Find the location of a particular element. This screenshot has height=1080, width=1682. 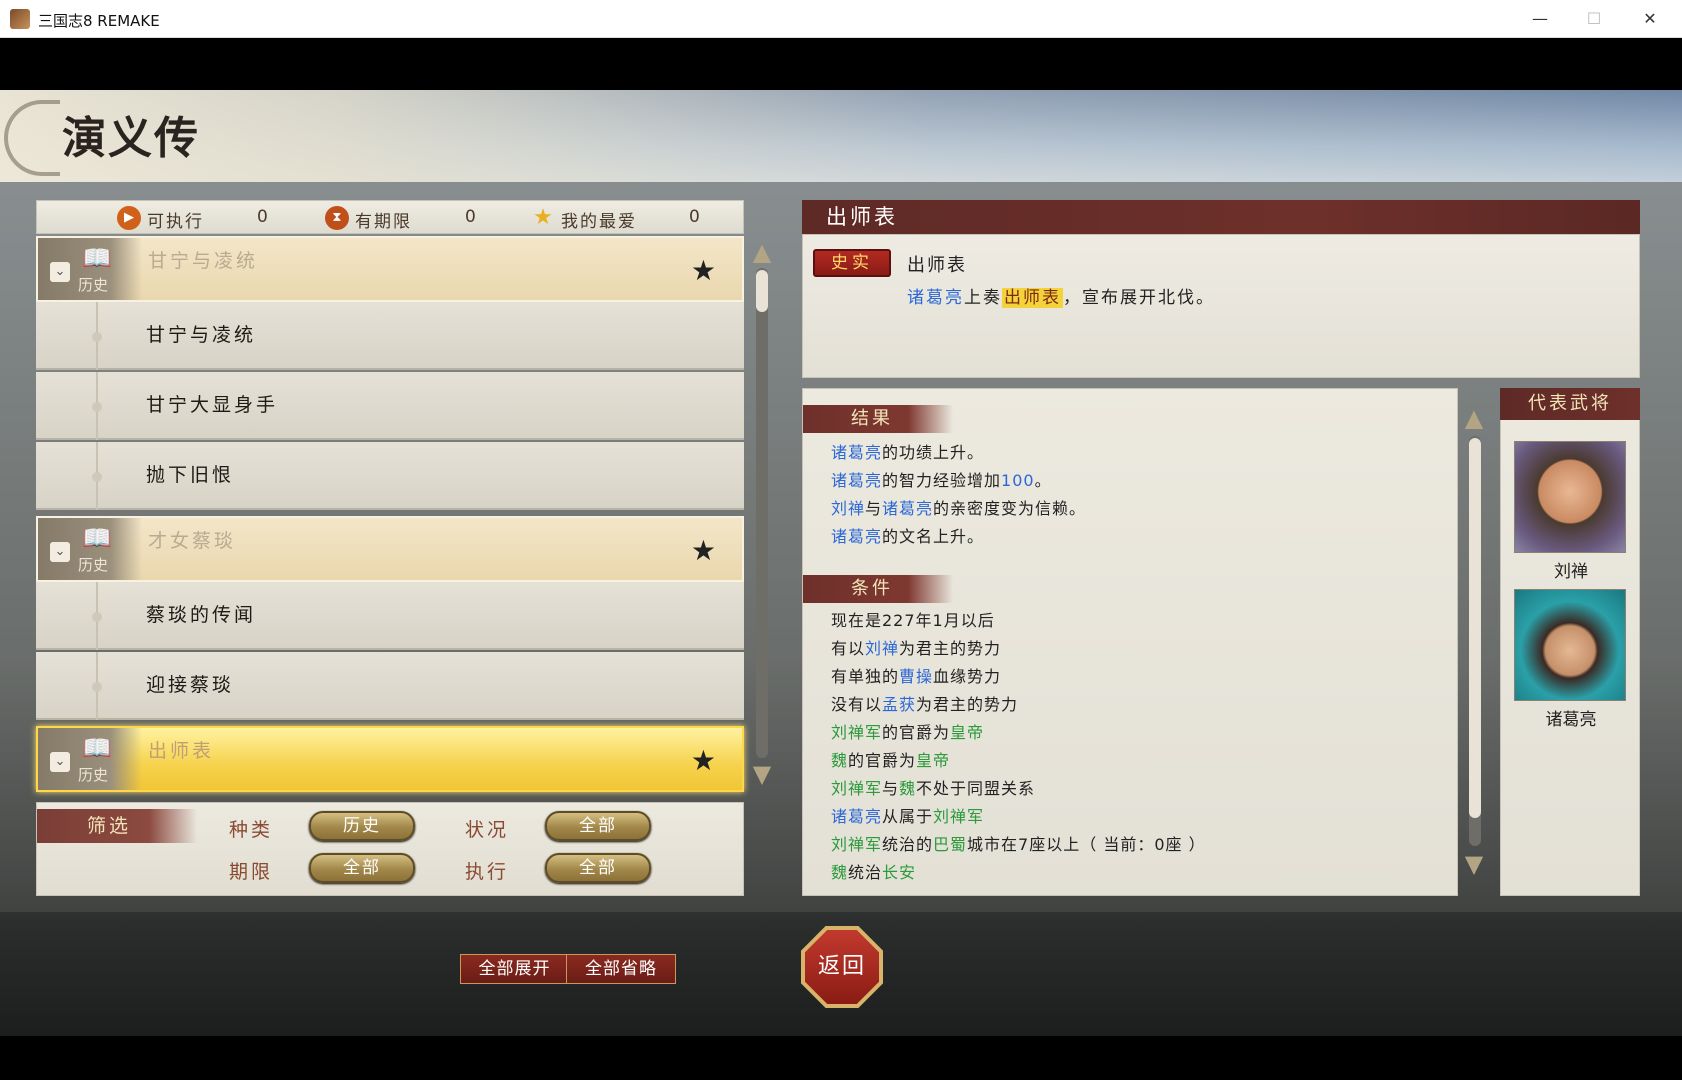

results-line: 诸葛亮的文名上升。 is located at coordinates (908, 536).